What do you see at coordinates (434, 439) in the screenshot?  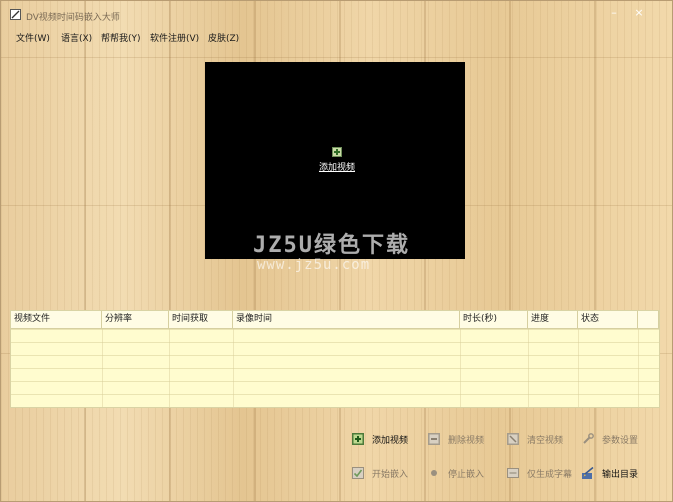 I see `film-delete-icon` at bounding box center [434, 439].